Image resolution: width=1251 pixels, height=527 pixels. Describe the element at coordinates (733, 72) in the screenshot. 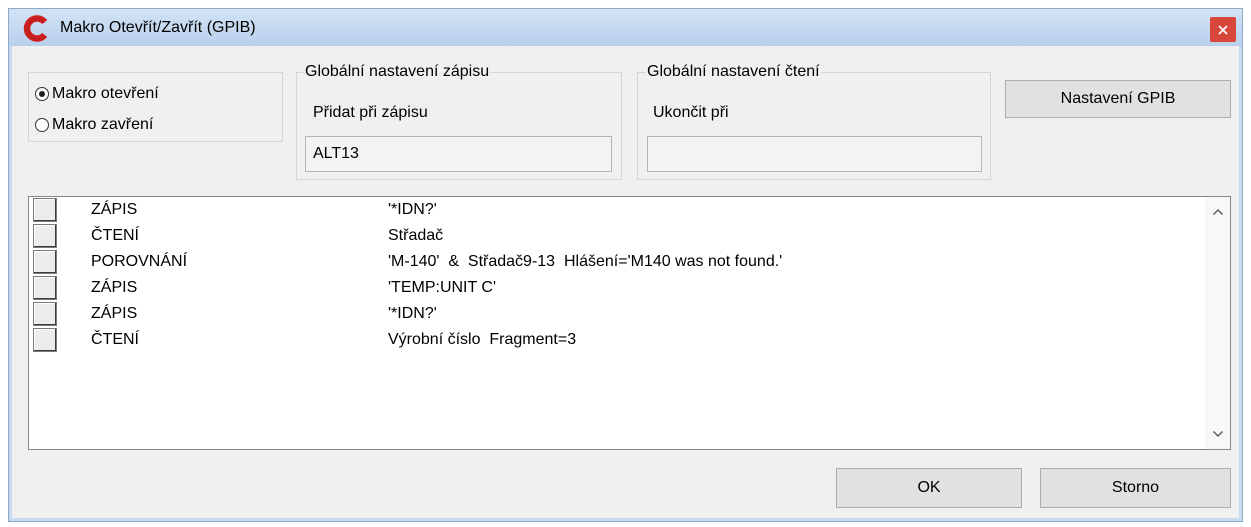

I see `read-settings-title: Globální nastavení čtení` at that location.